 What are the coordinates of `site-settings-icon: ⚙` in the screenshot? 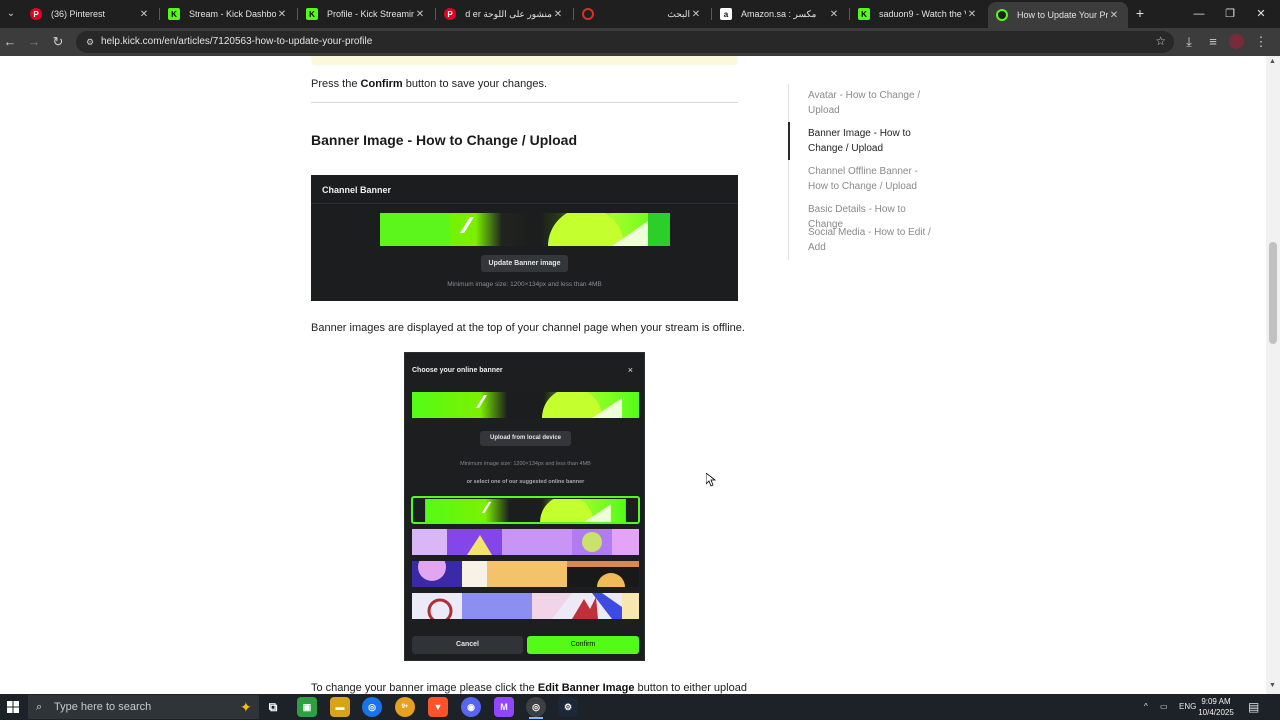 It's located at (90, 42).